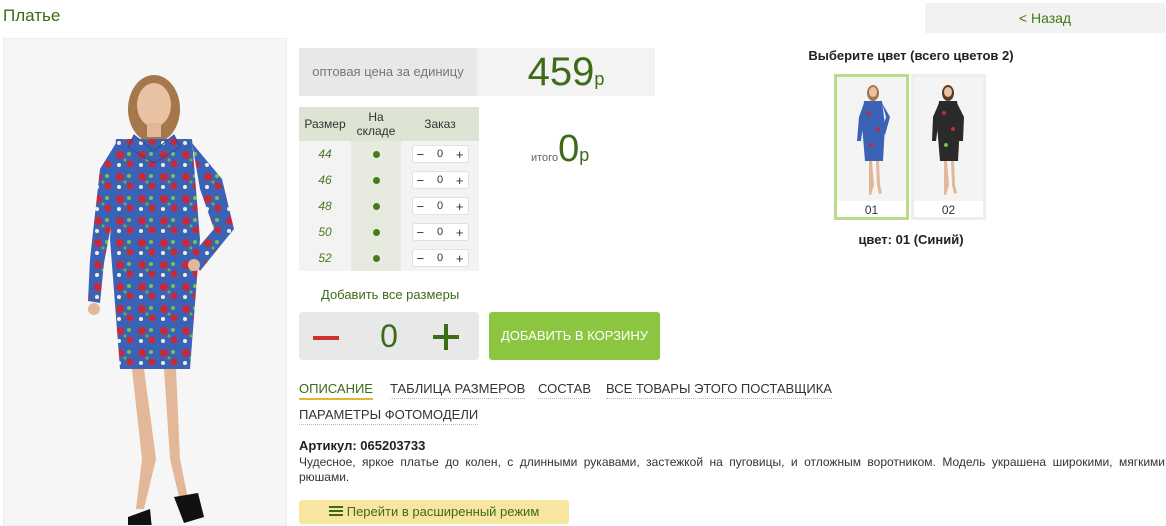  I want to click on header-stock: На складе, so click(376, 124).